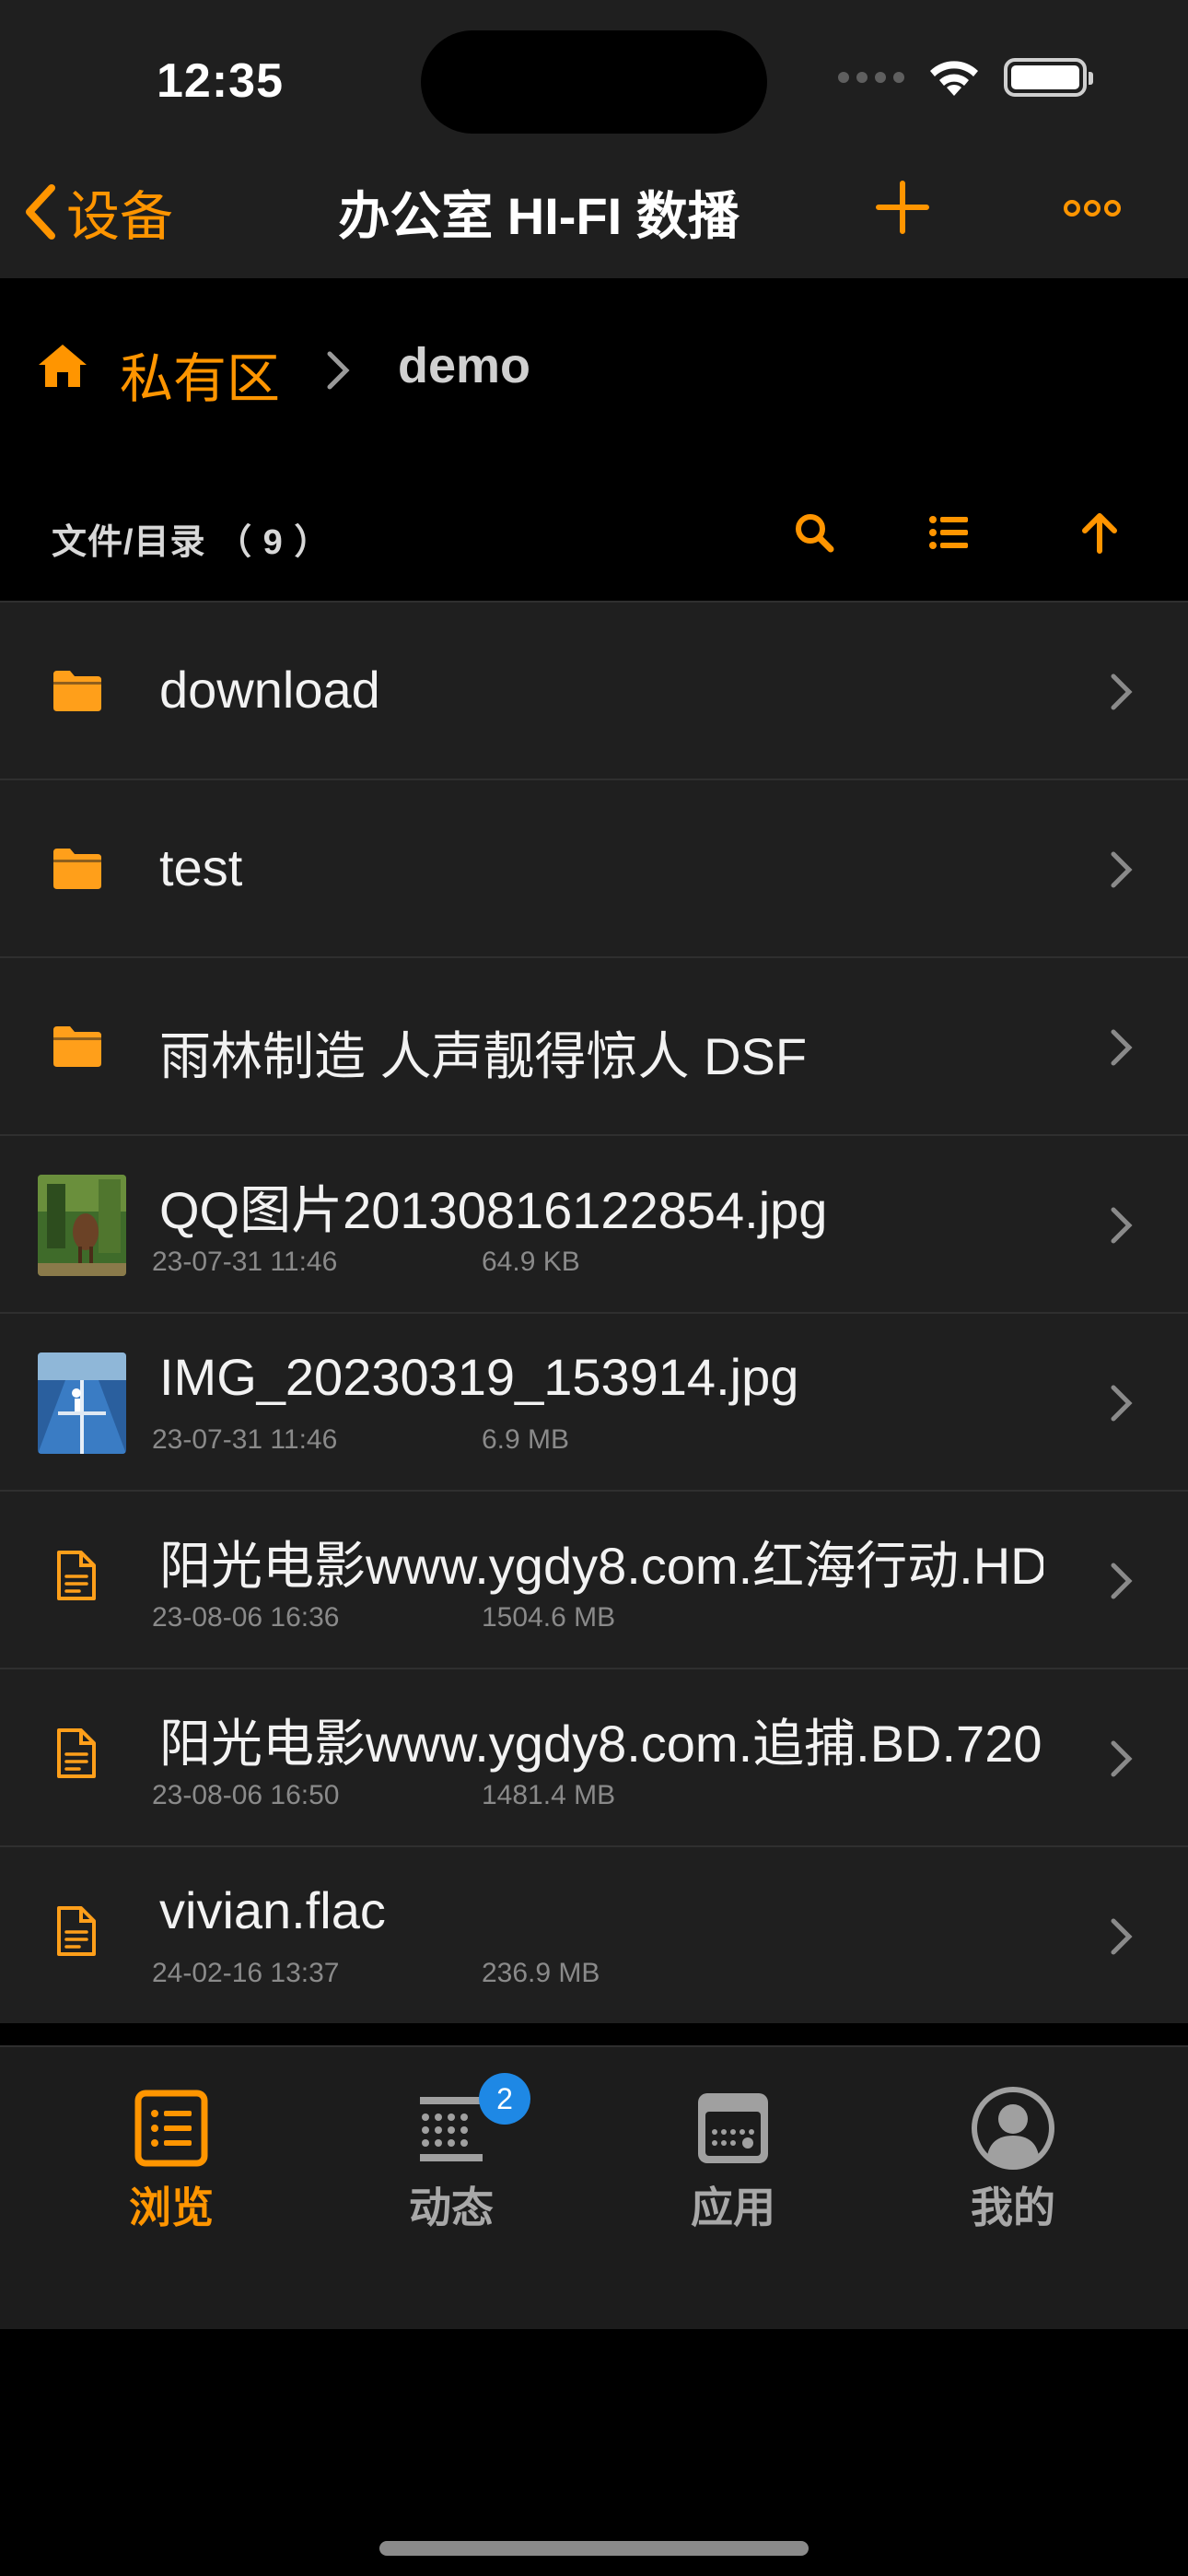 Image resolution: width=1188 pixels, height=2576 pixels. What do you see at coordinates (246, 1617) in the screenshot?
I see `file-date: 23-08-06 16:36` at bounding box center [246, 1617].